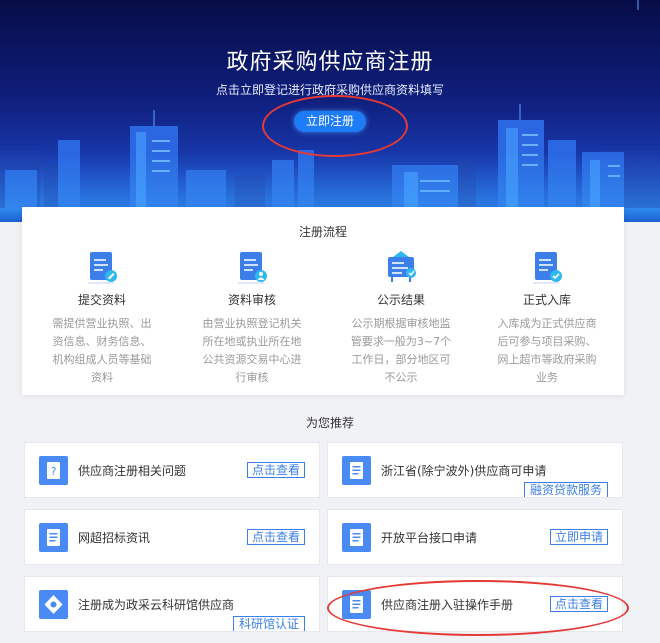 The height and width of the screenshot is (643, 660). I want to click on process-step-admission: 正式入库 入库成为正式供应商后可参与项目采购、网上超市等政府采购业务, so click(547, 318).